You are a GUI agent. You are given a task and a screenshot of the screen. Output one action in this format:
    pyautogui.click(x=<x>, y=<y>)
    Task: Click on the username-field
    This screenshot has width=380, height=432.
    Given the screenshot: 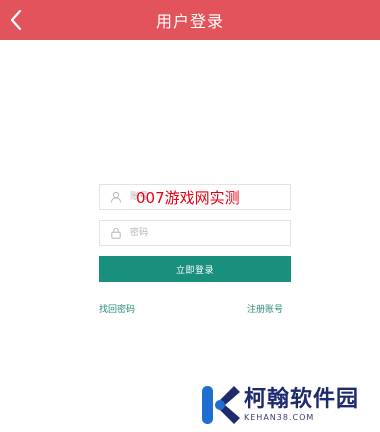 What is the action you would take?
    pyautogui.click(x=195, y=197)
    